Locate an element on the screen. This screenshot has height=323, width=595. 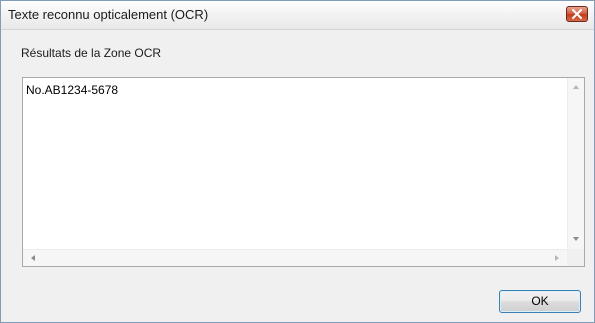
scroll-right-arrow-icon is located at coordinates (557, 258).